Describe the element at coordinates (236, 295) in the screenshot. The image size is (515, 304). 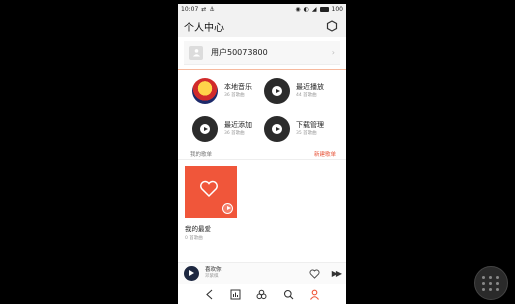
I see `chart-icon` at that location.